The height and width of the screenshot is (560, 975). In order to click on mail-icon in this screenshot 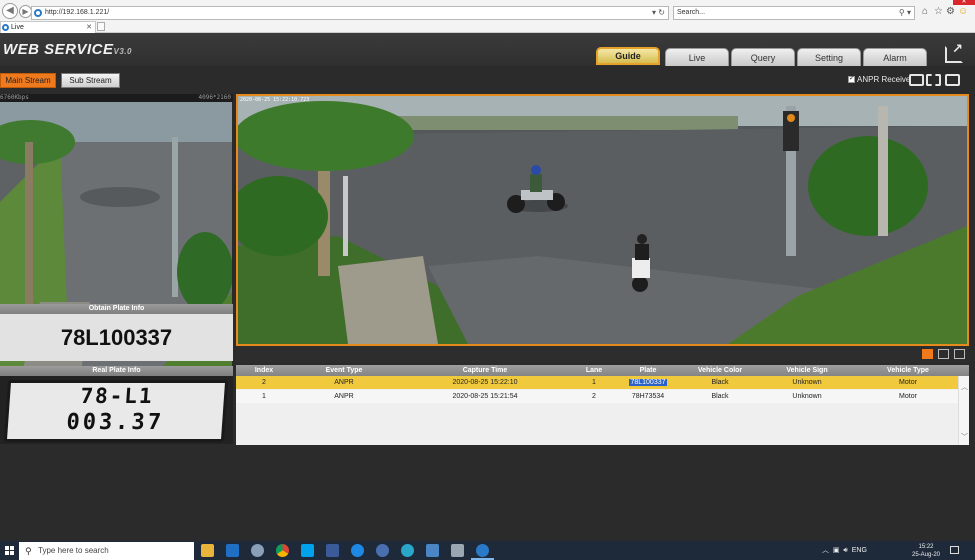, I will do `click(432, 550)`.